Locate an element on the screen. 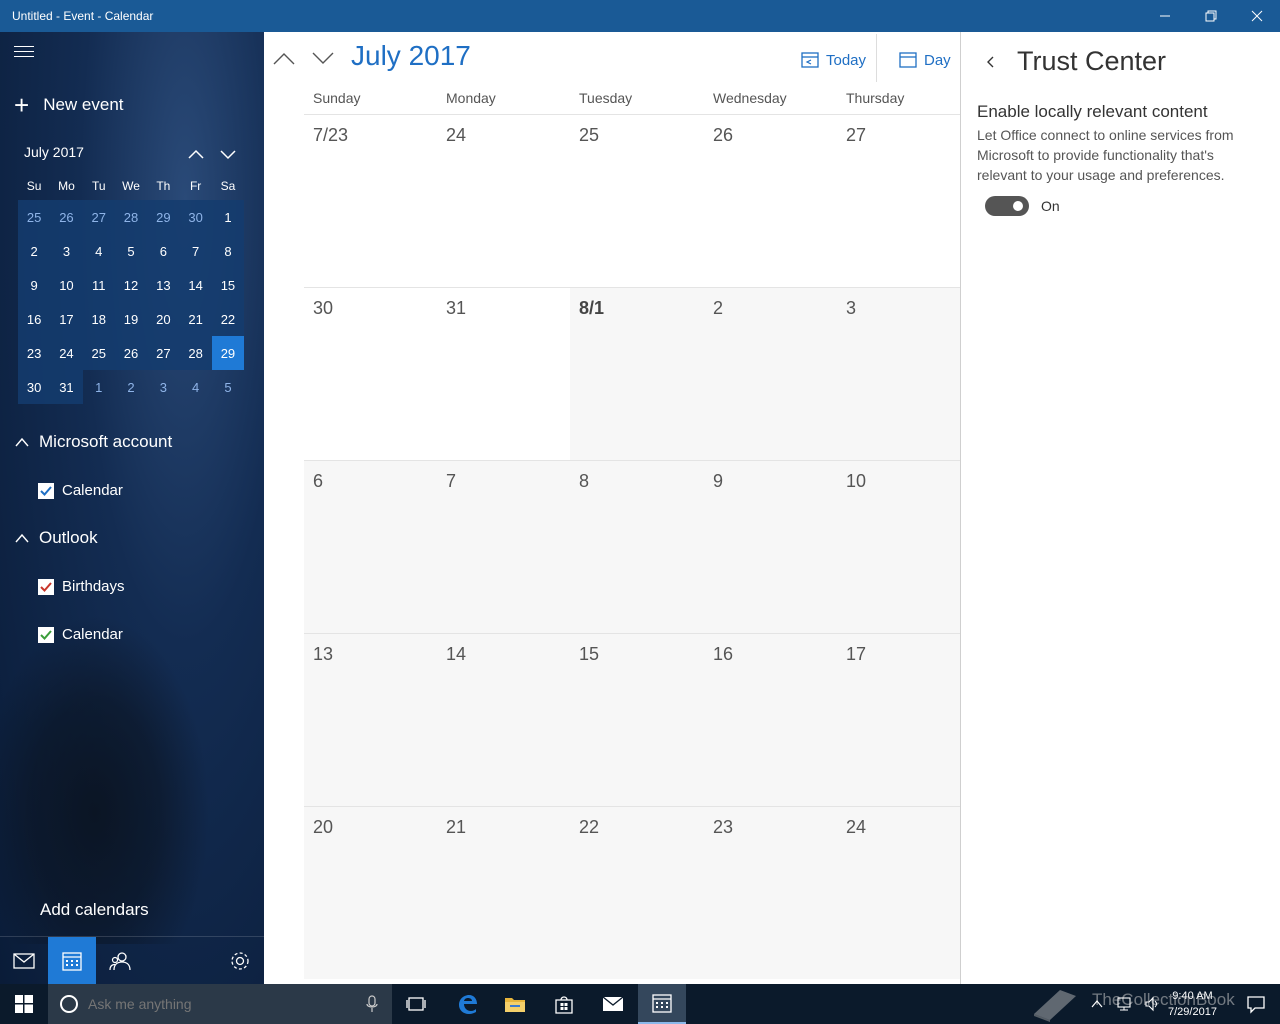 The height and width of the screenshot is (1024, 1280). day-cell: 9 is located at coordinates (770, 547).